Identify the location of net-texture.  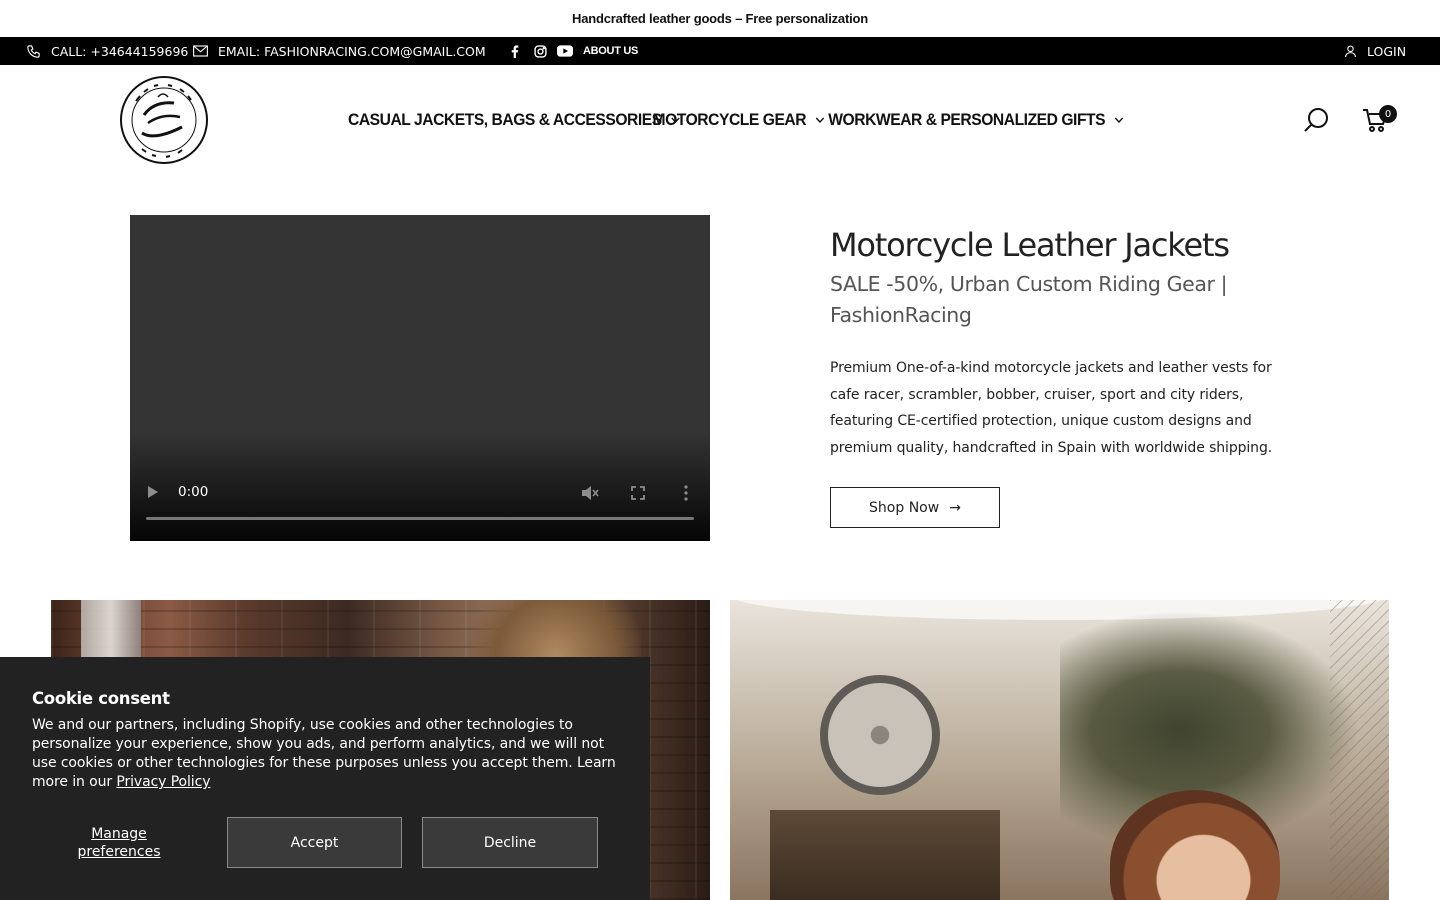
(1359, 750).